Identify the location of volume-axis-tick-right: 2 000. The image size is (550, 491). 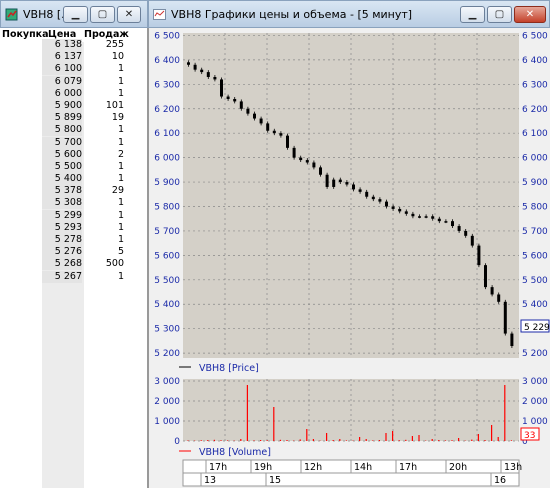
(535, 402).